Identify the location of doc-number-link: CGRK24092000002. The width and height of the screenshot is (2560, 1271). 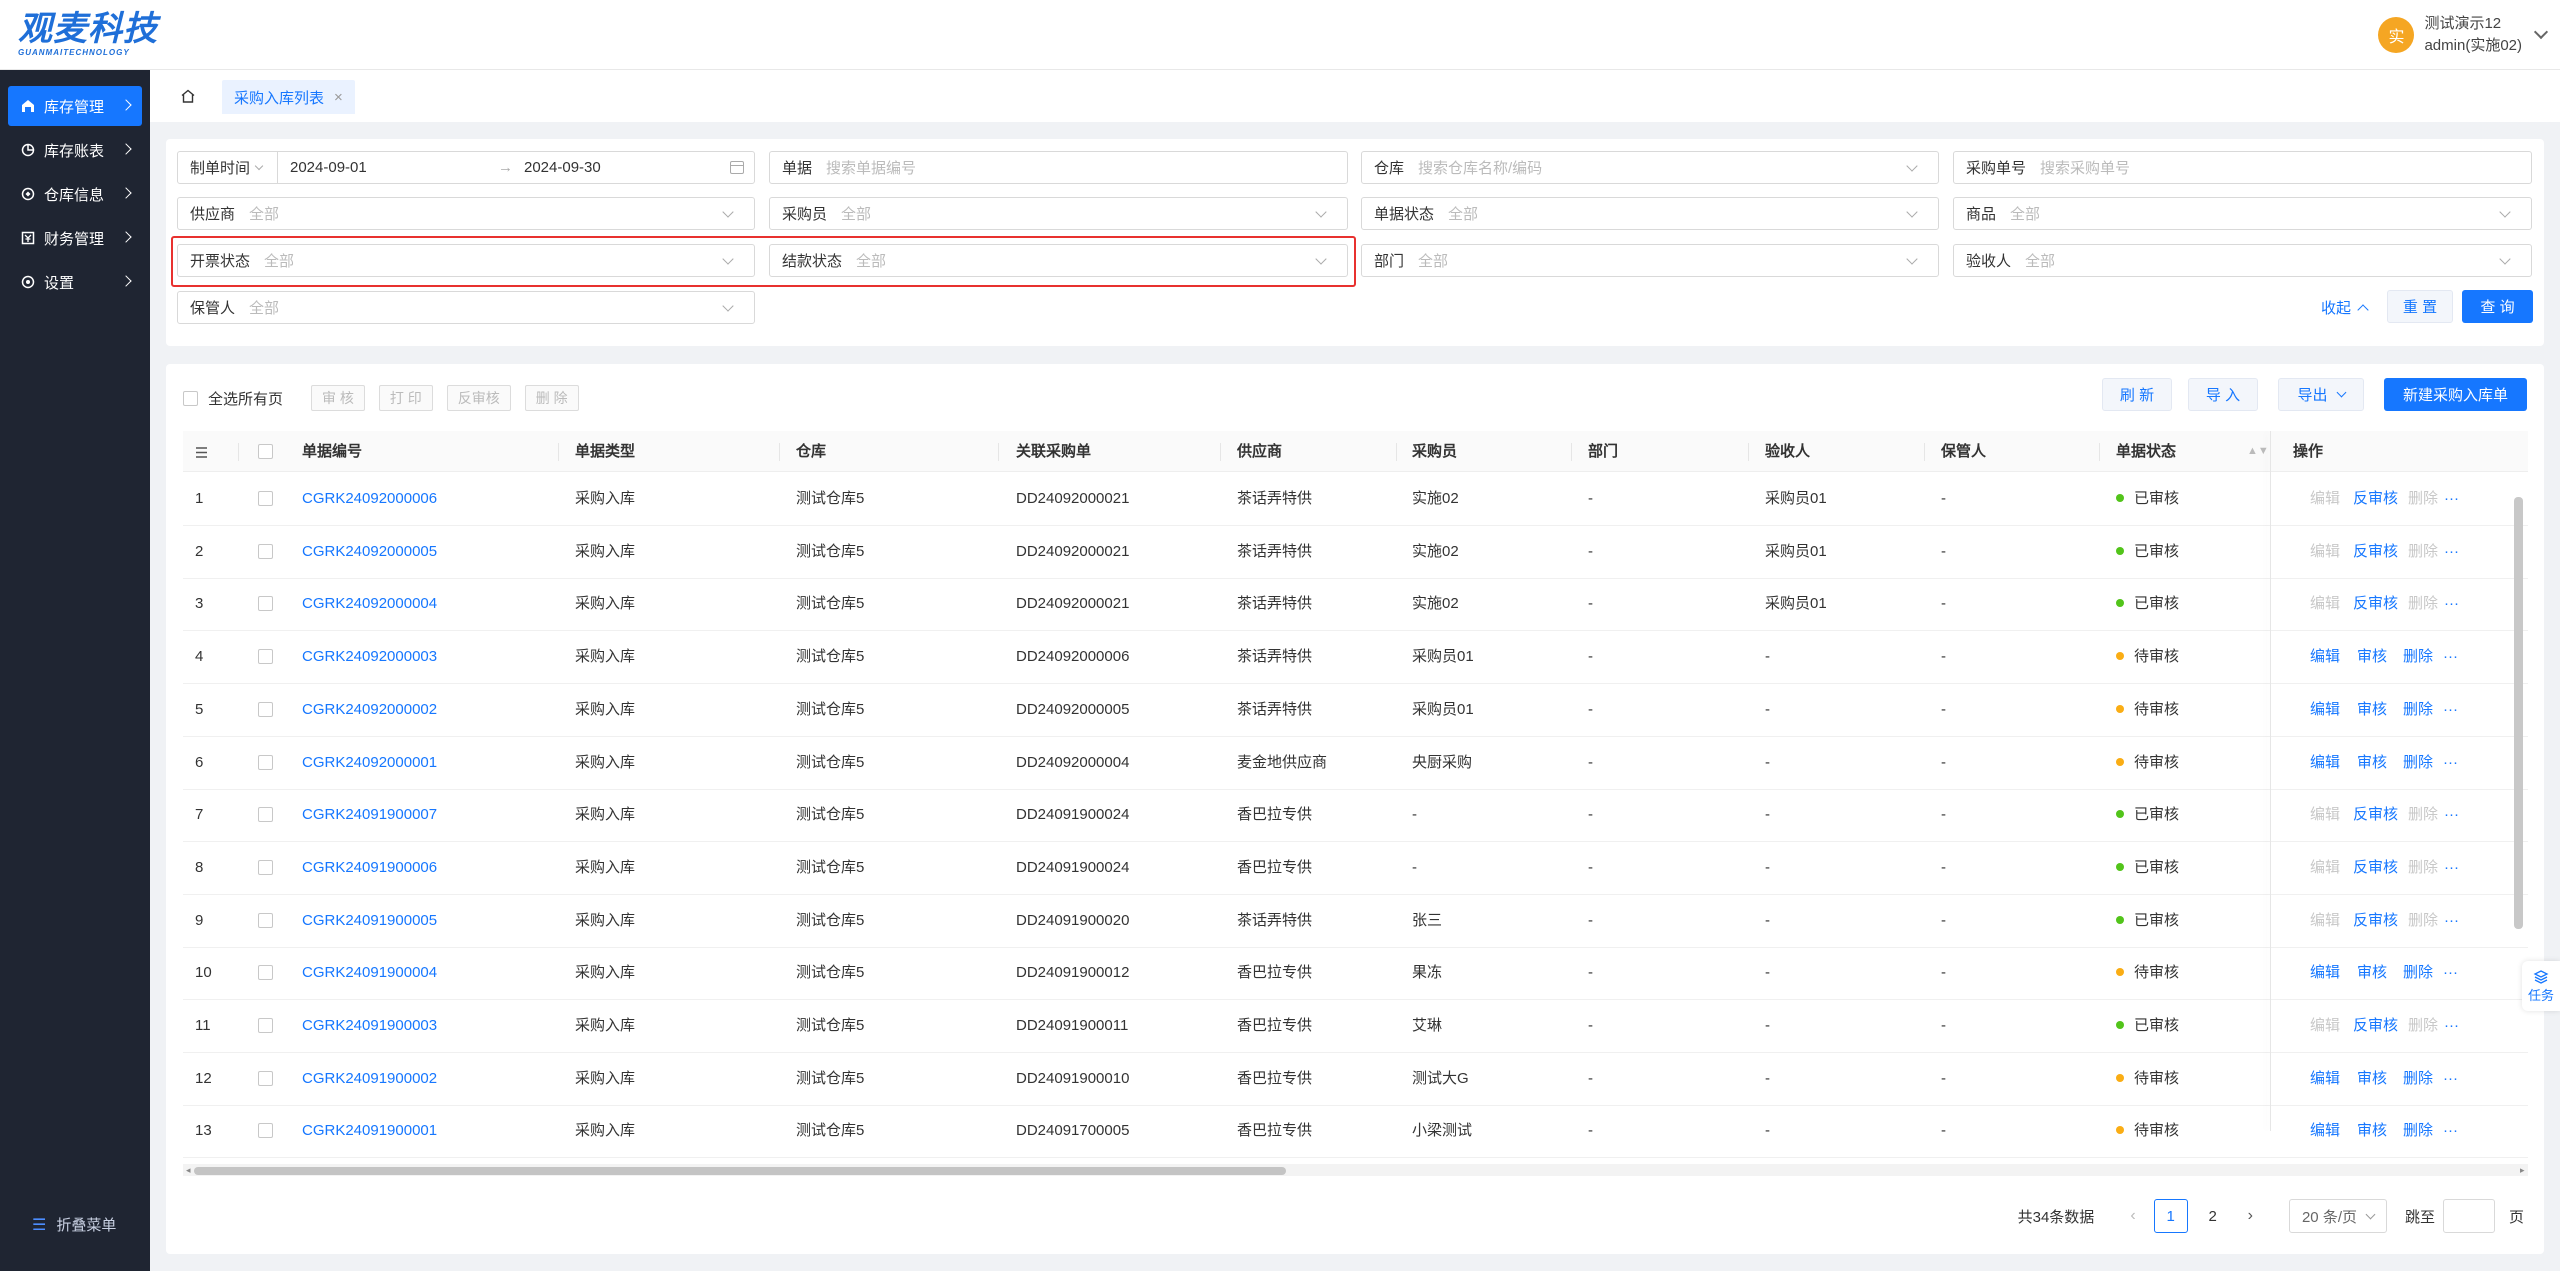
(369, 710).